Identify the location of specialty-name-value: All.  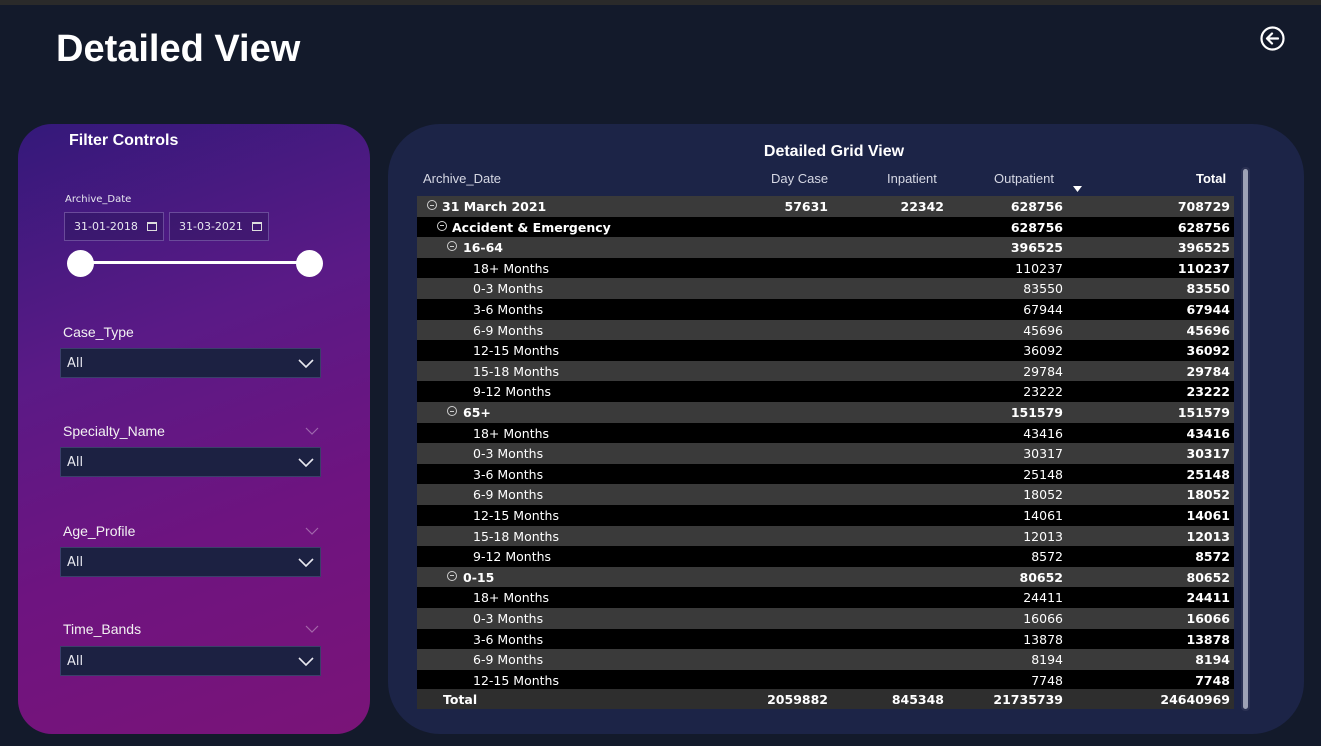
(75, 462).